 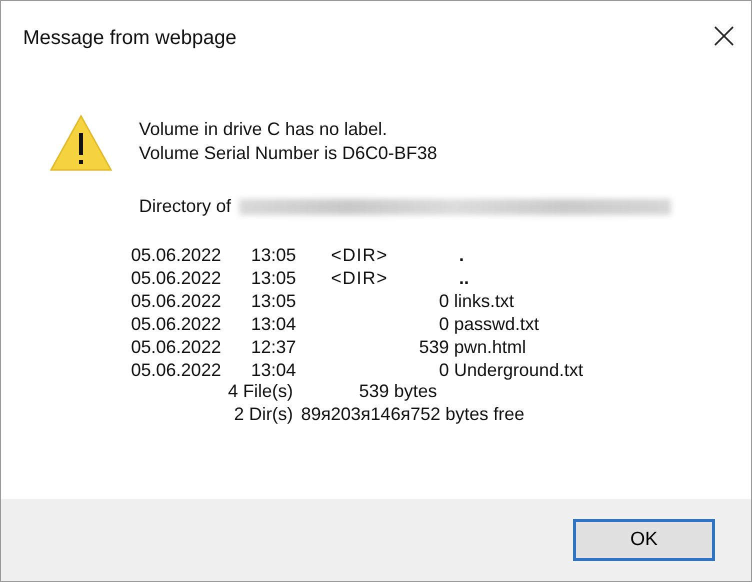 What do you see at coordinates (724, 36) in the screenshot?
I see `close-icon` at bounding box center [724, 36].